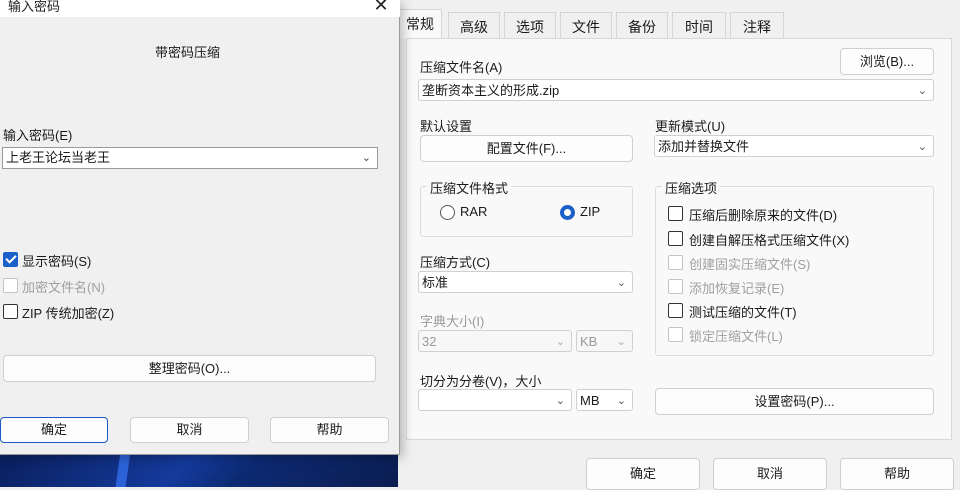 Image resolution: width=960 pixels, height=490 pixels. What do you see at coordinates (57, 261) in the screenshot?
I see `show-password-label: 显示密码(S)` at bounding box center [57, 261].